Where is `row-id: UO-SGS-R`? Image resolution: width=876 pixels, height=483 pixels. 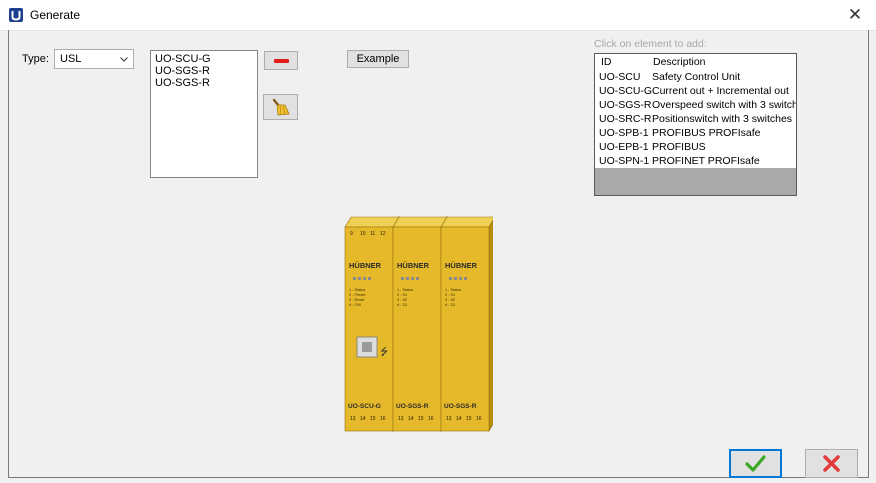
row-id: UO-SGS-R is located at coordinates (625, 105).